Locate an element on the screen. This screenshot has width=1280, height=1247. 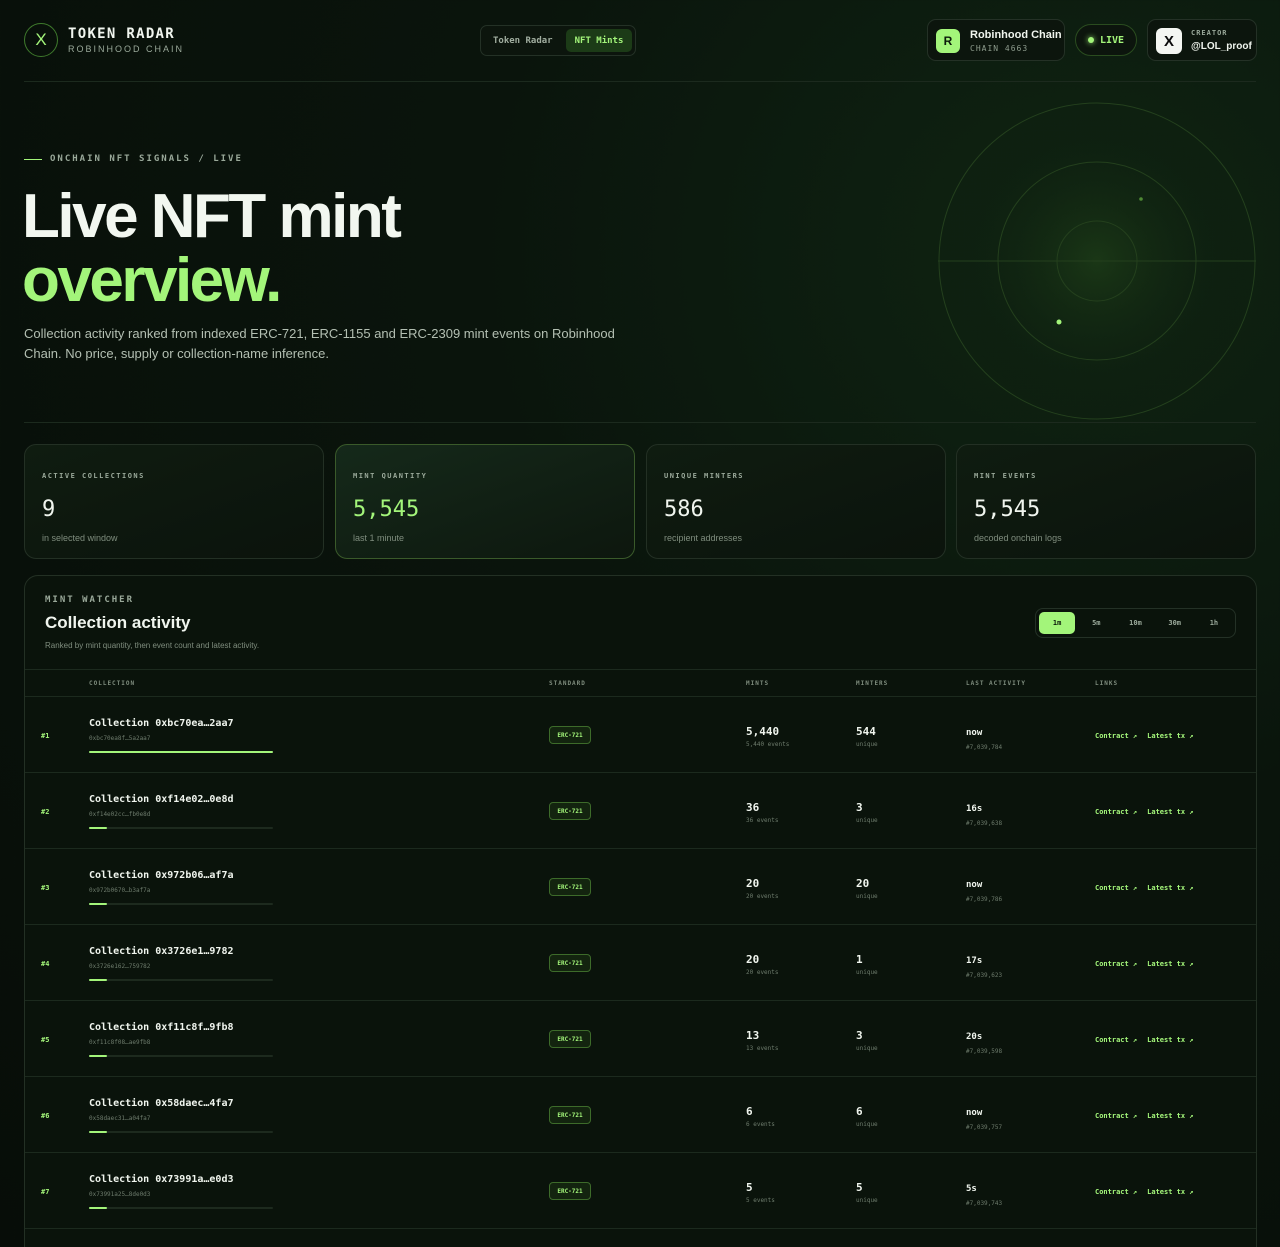
tab-nft-mints: NFT Mints is located at coordinates (599, 40).